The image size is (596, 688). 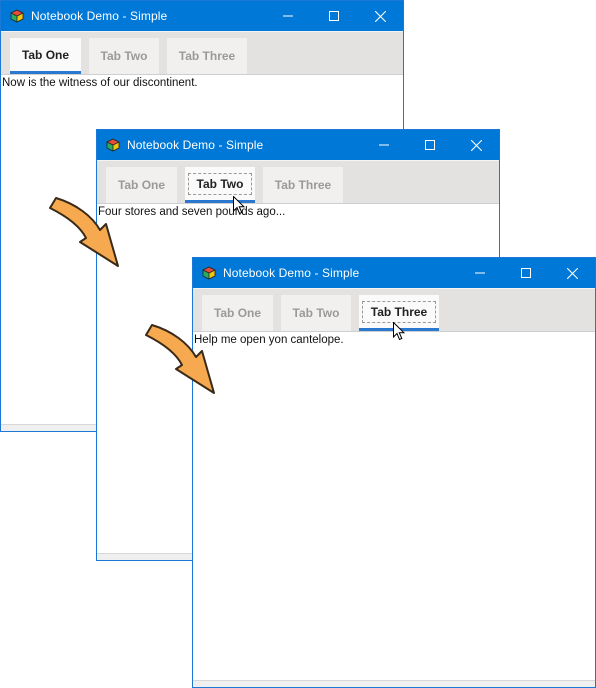 I want to click on status-strip, so click(x=394, y=683).